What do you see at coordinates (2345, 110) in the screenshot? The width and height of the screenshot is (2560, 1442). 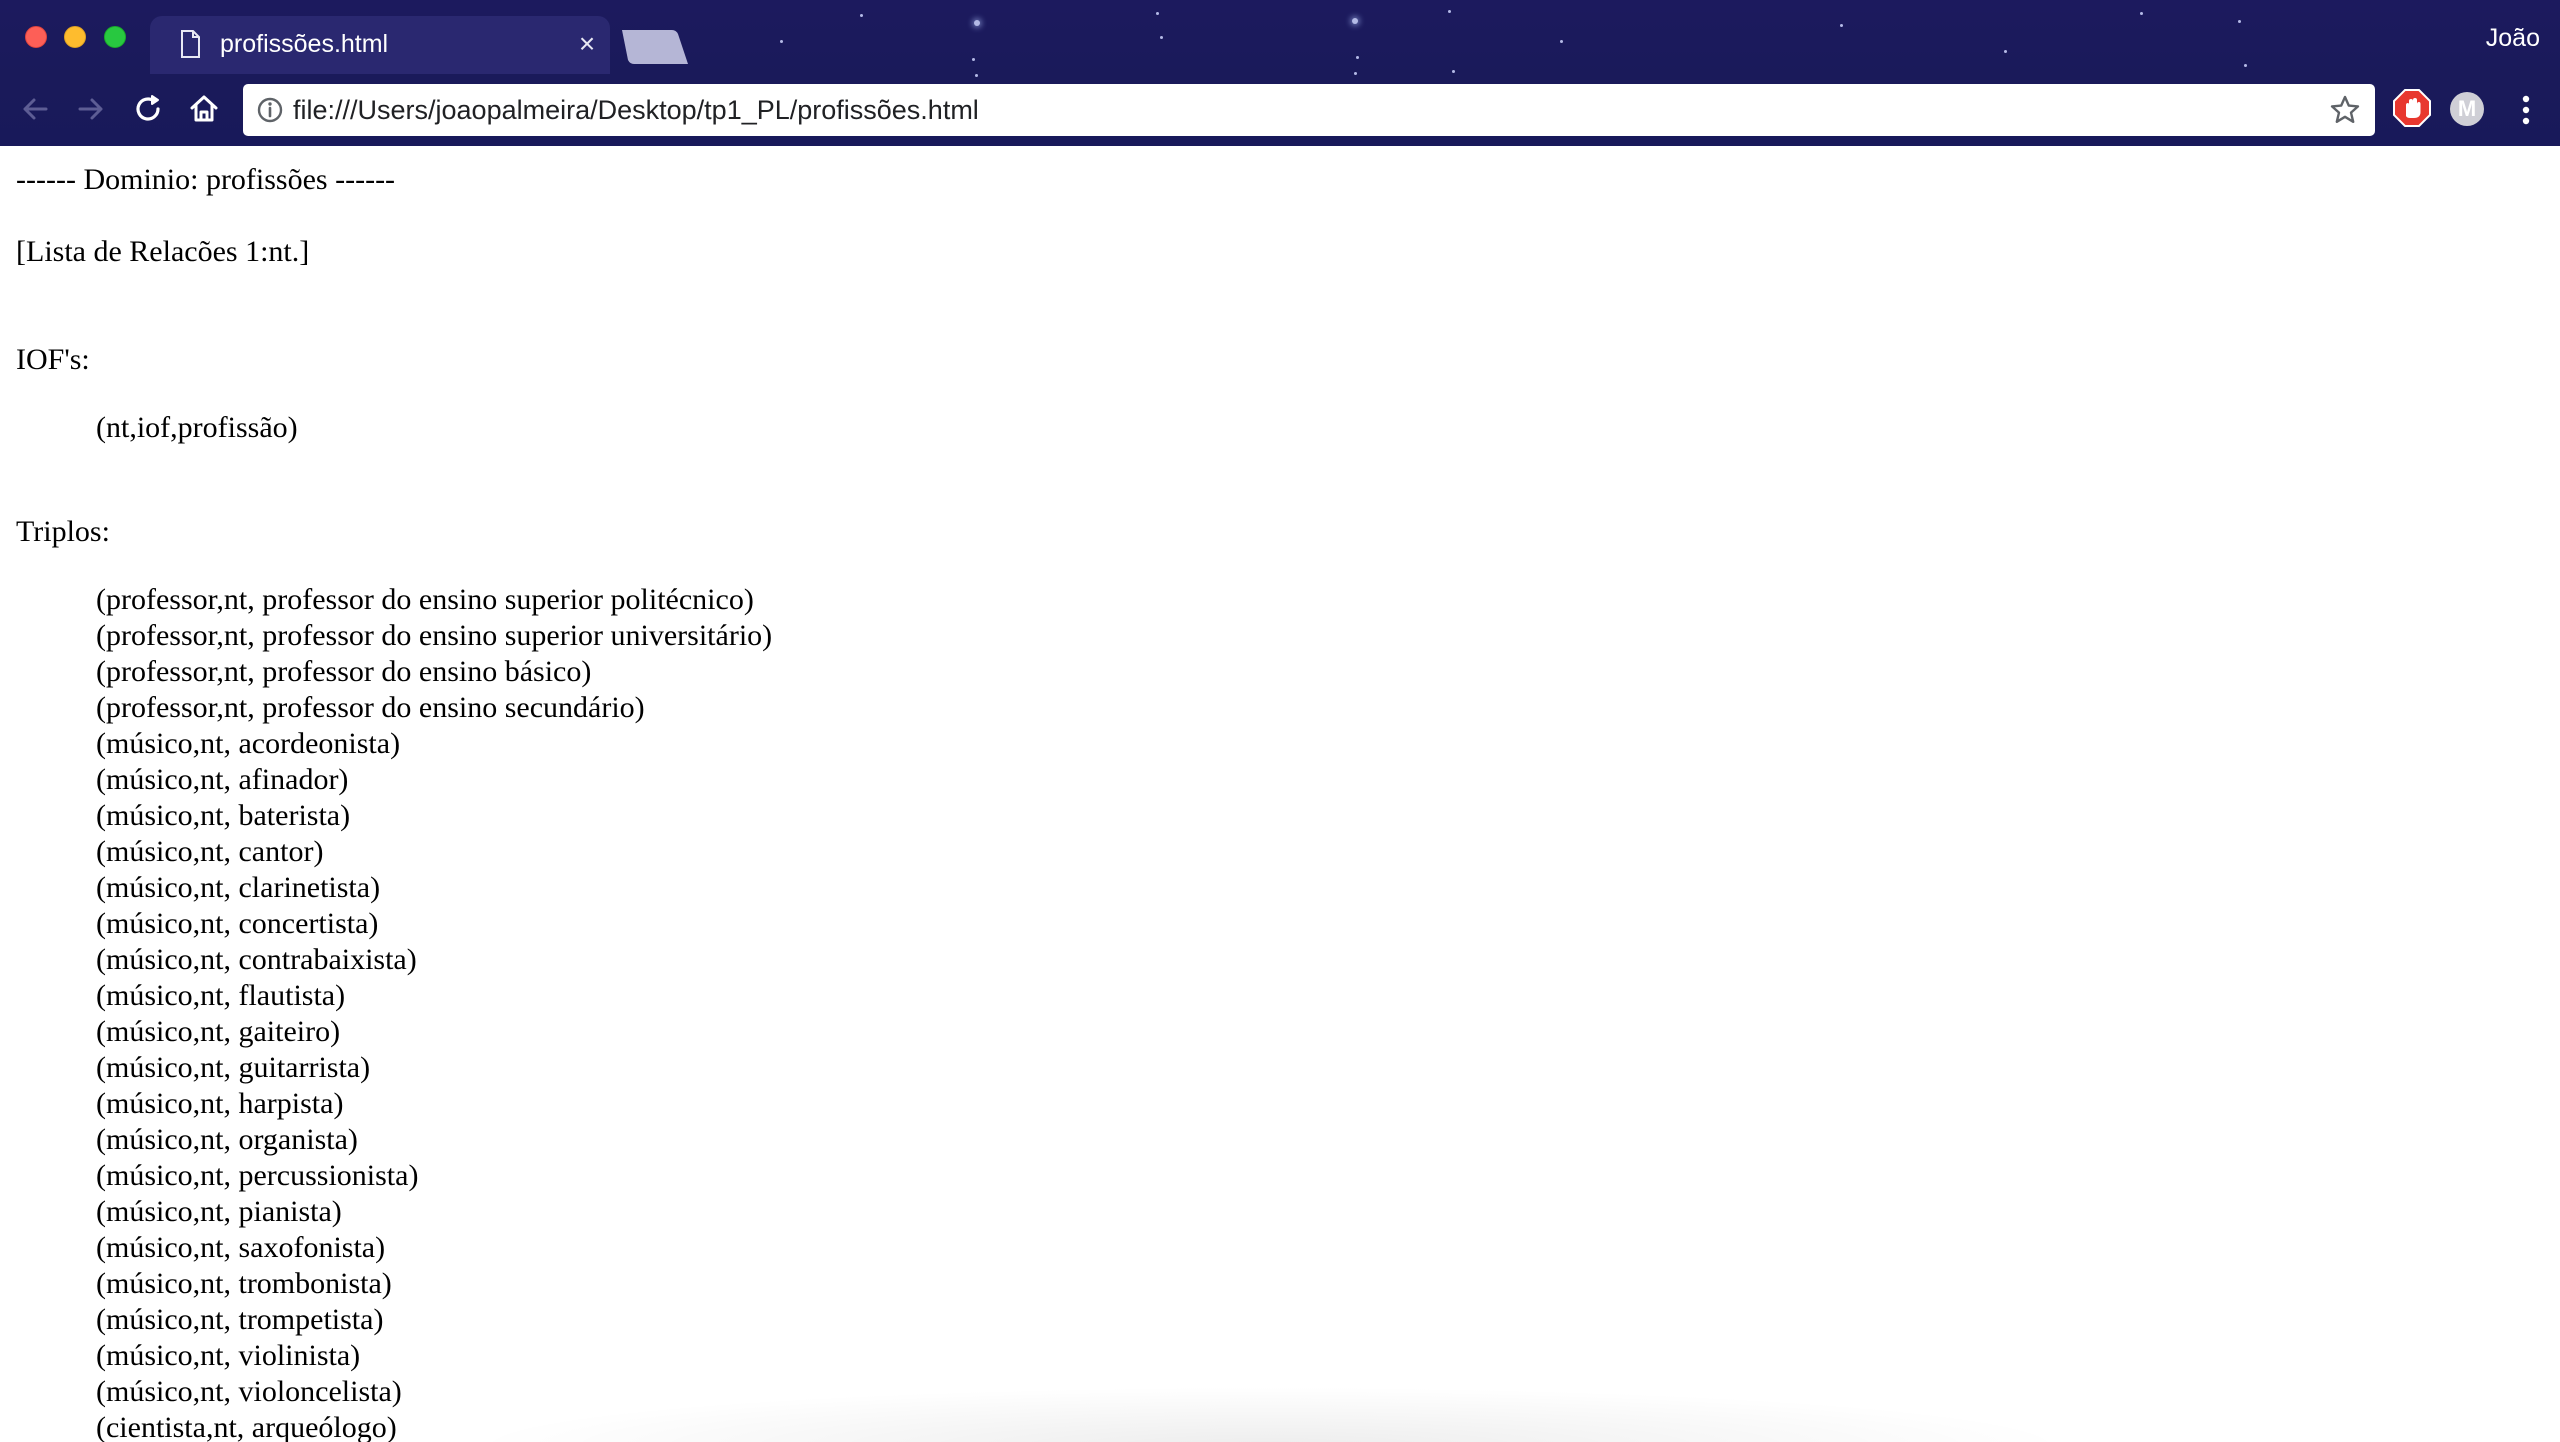 I see `star-icon` at bounding box center [2345, 110].